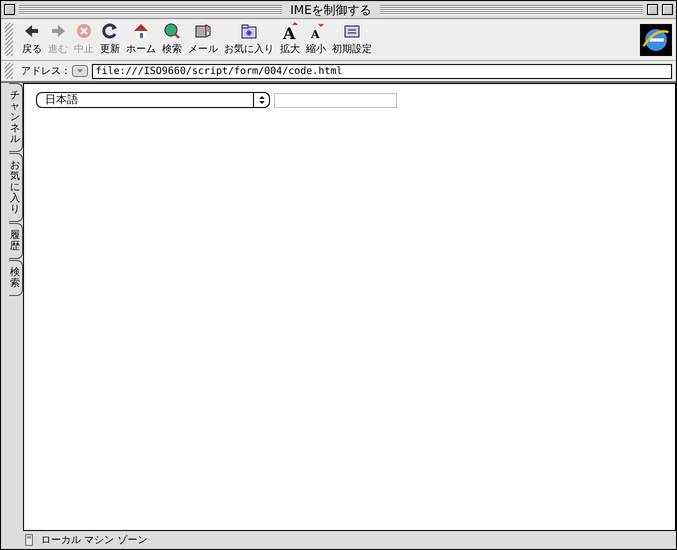  What do you see at coordinates (172, 31) in the screenshot?
I see `search-icon` at bounding box center [172, 31].